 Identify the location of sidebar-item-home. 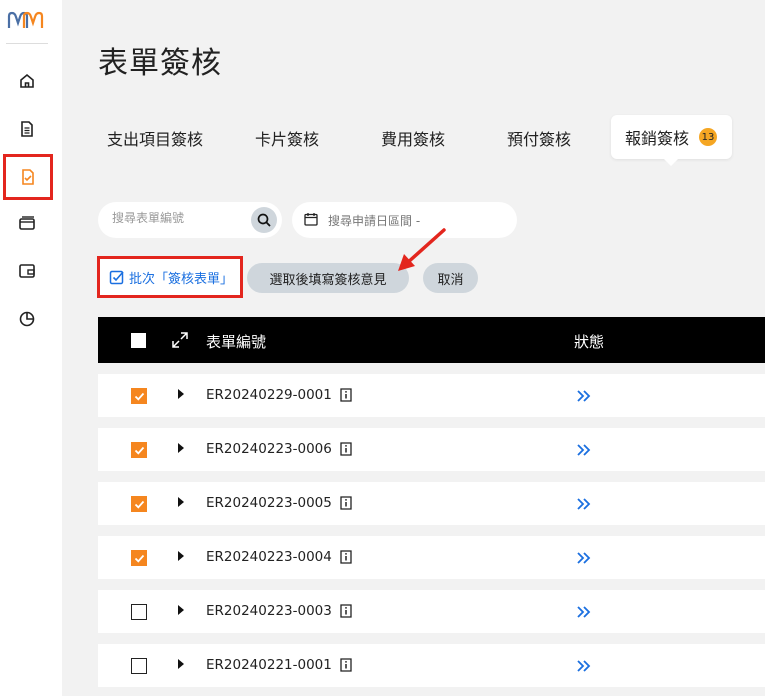
(27, 81).